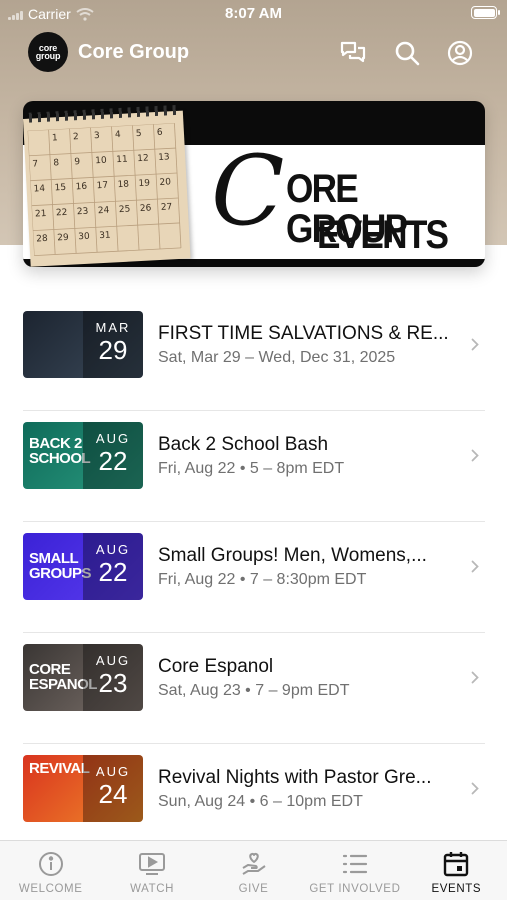  Describe the element at coordinates (254, 863) in the screenshot. I see `give-icon` at that location.